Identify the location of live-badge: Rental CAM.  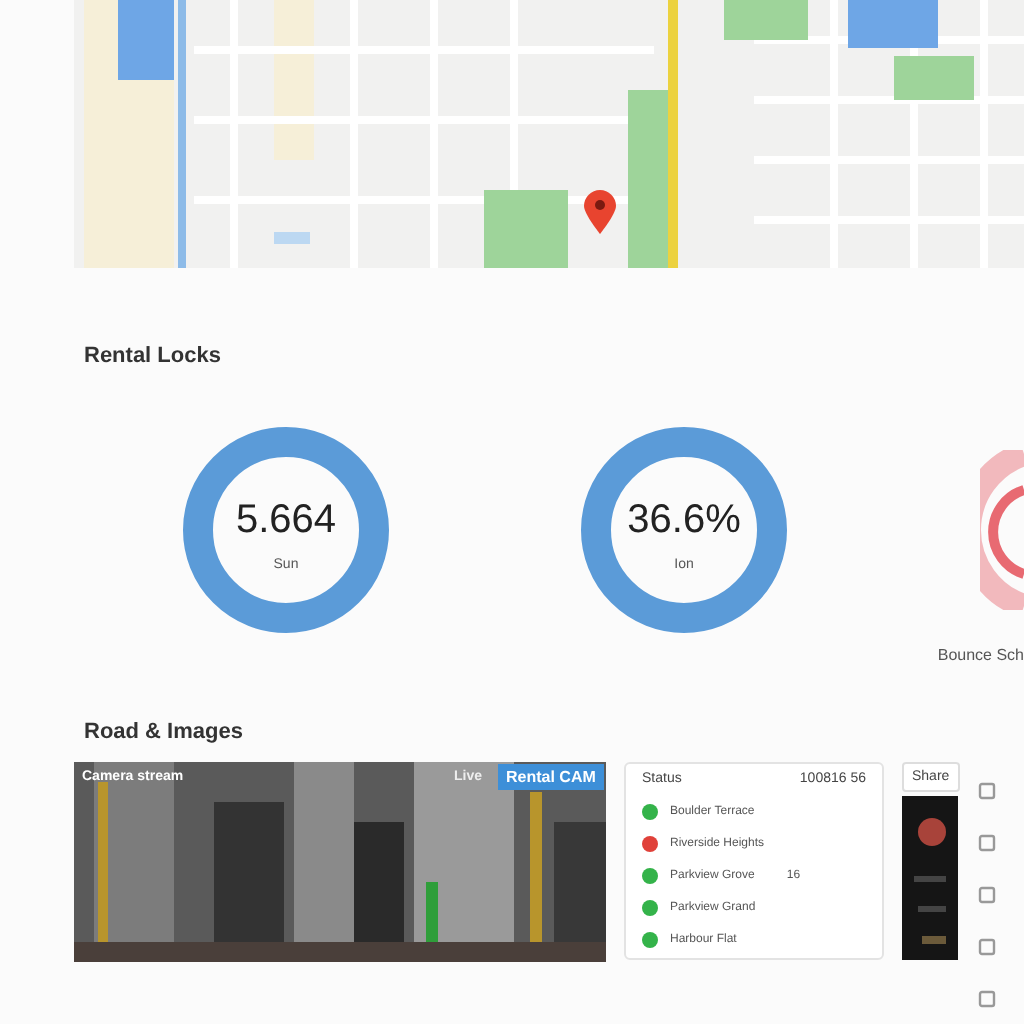
(551, 777).